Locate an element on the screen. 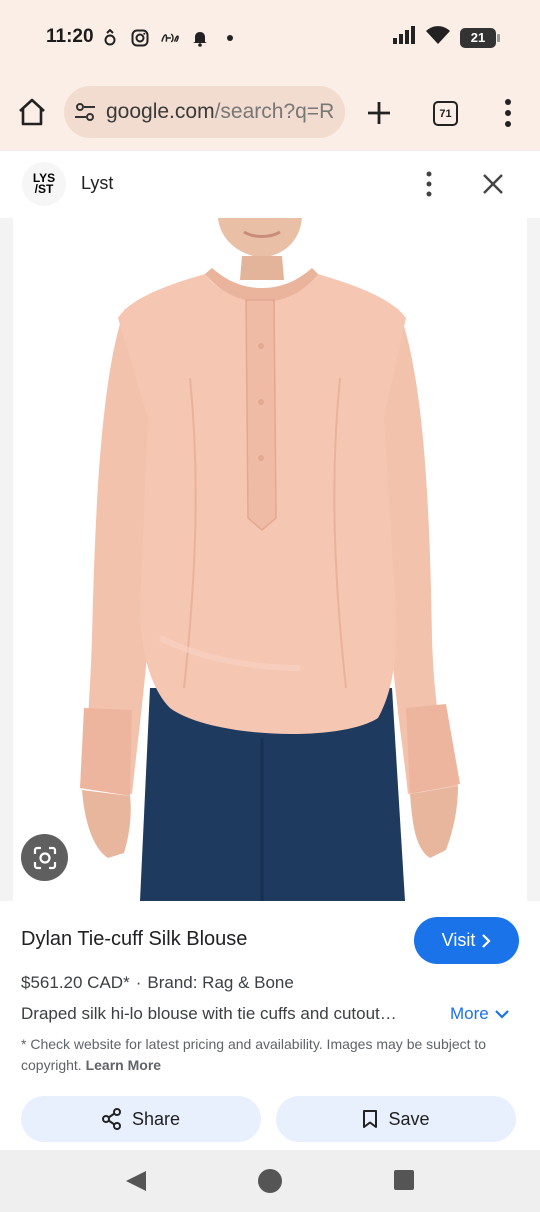 The image size is (540, 1212). site-name: Lyst is located at coordinates (97, 183).